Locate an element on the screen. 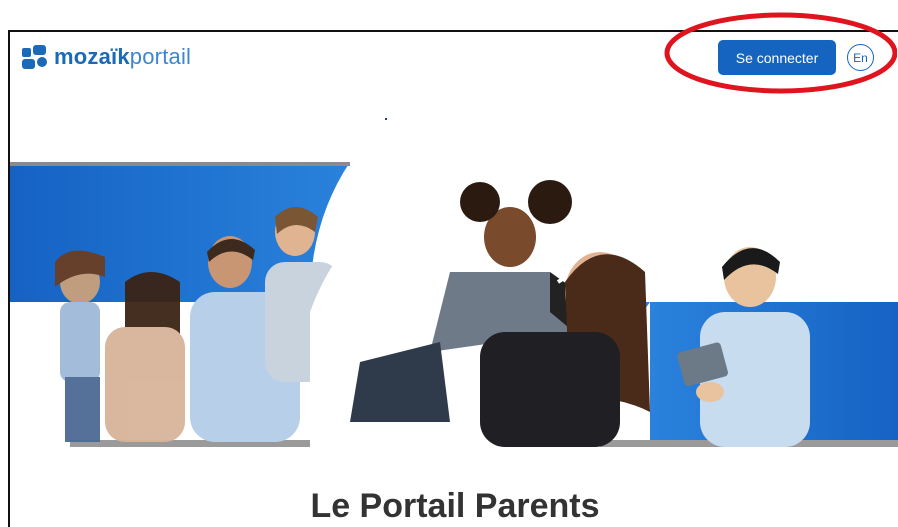  page-title: Le Portail Parents is located at coordinates (455, 506).